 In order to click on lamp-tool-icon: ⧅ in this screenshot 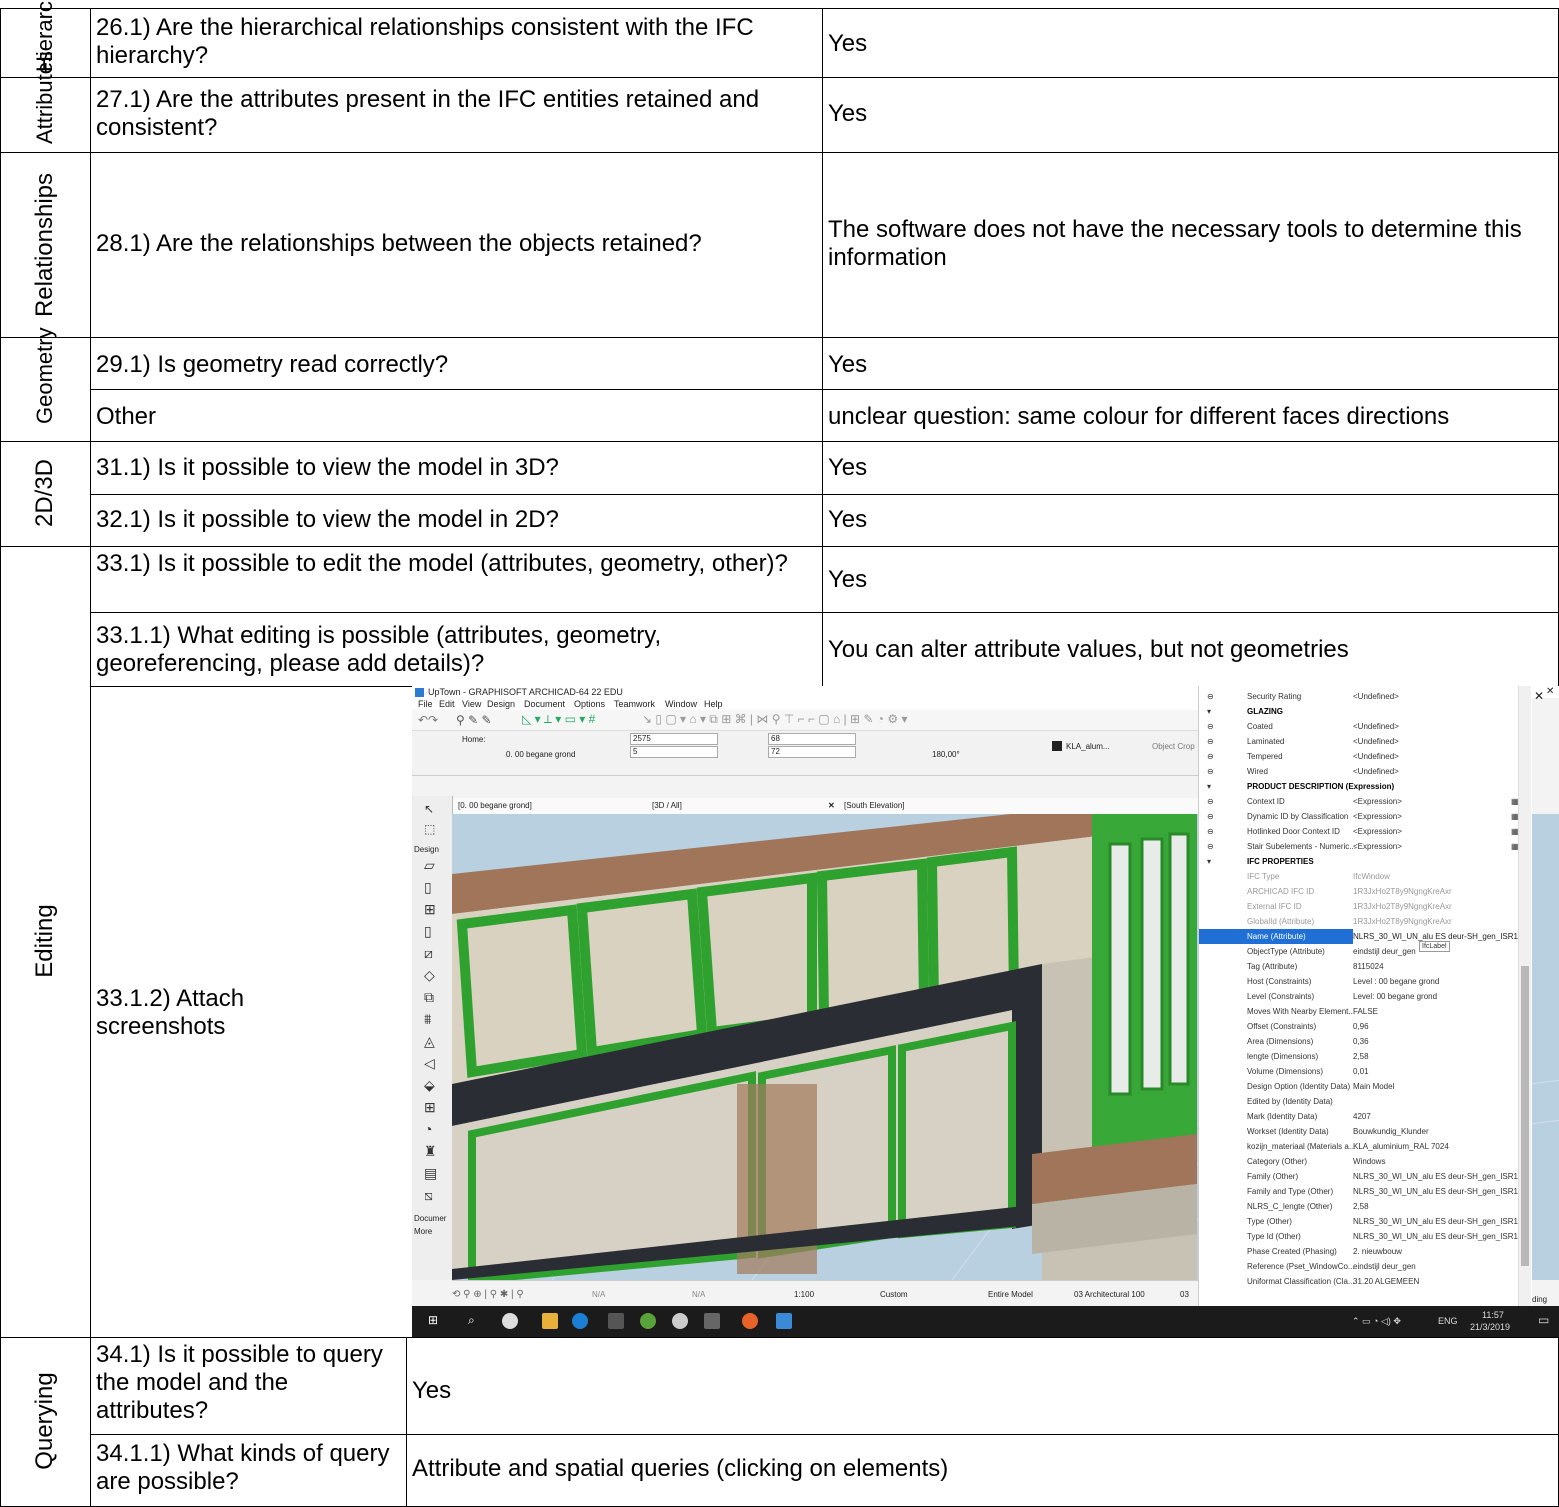, I will do `click(428, 1195)`.